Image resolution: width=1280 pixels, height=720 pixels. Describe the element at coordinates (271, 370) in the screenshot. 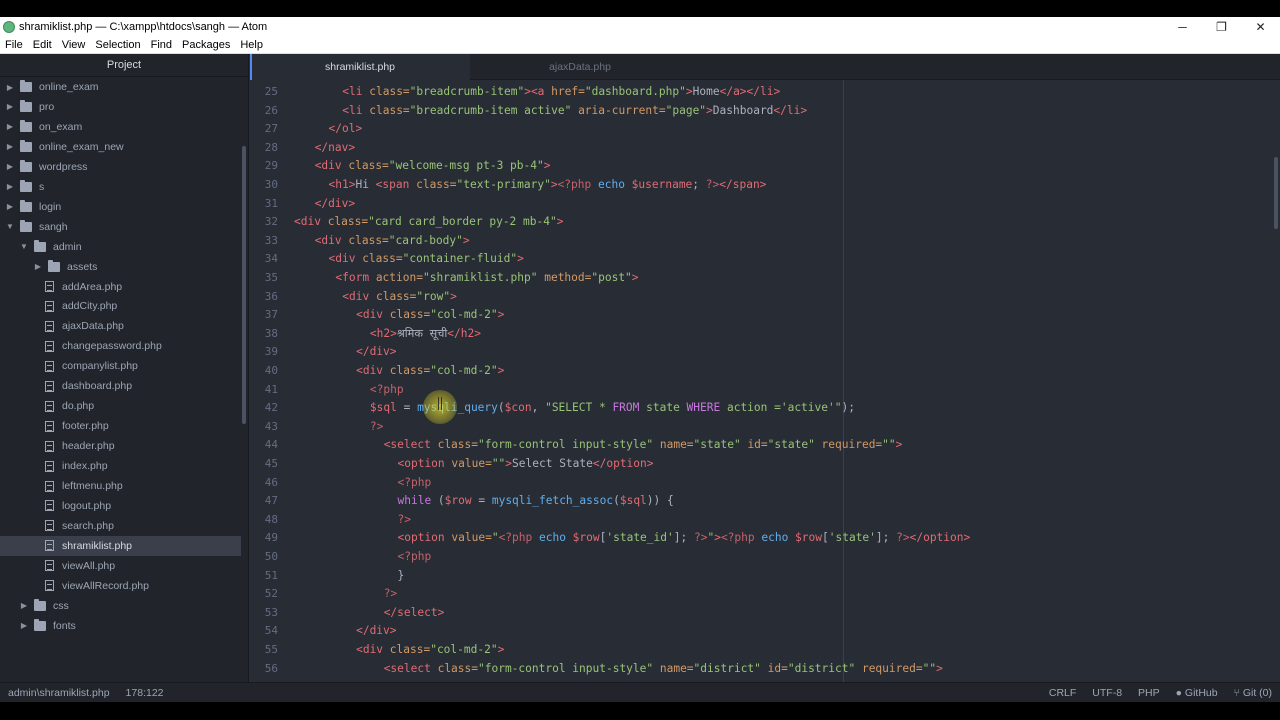

I see `line-number: 40` at that location.